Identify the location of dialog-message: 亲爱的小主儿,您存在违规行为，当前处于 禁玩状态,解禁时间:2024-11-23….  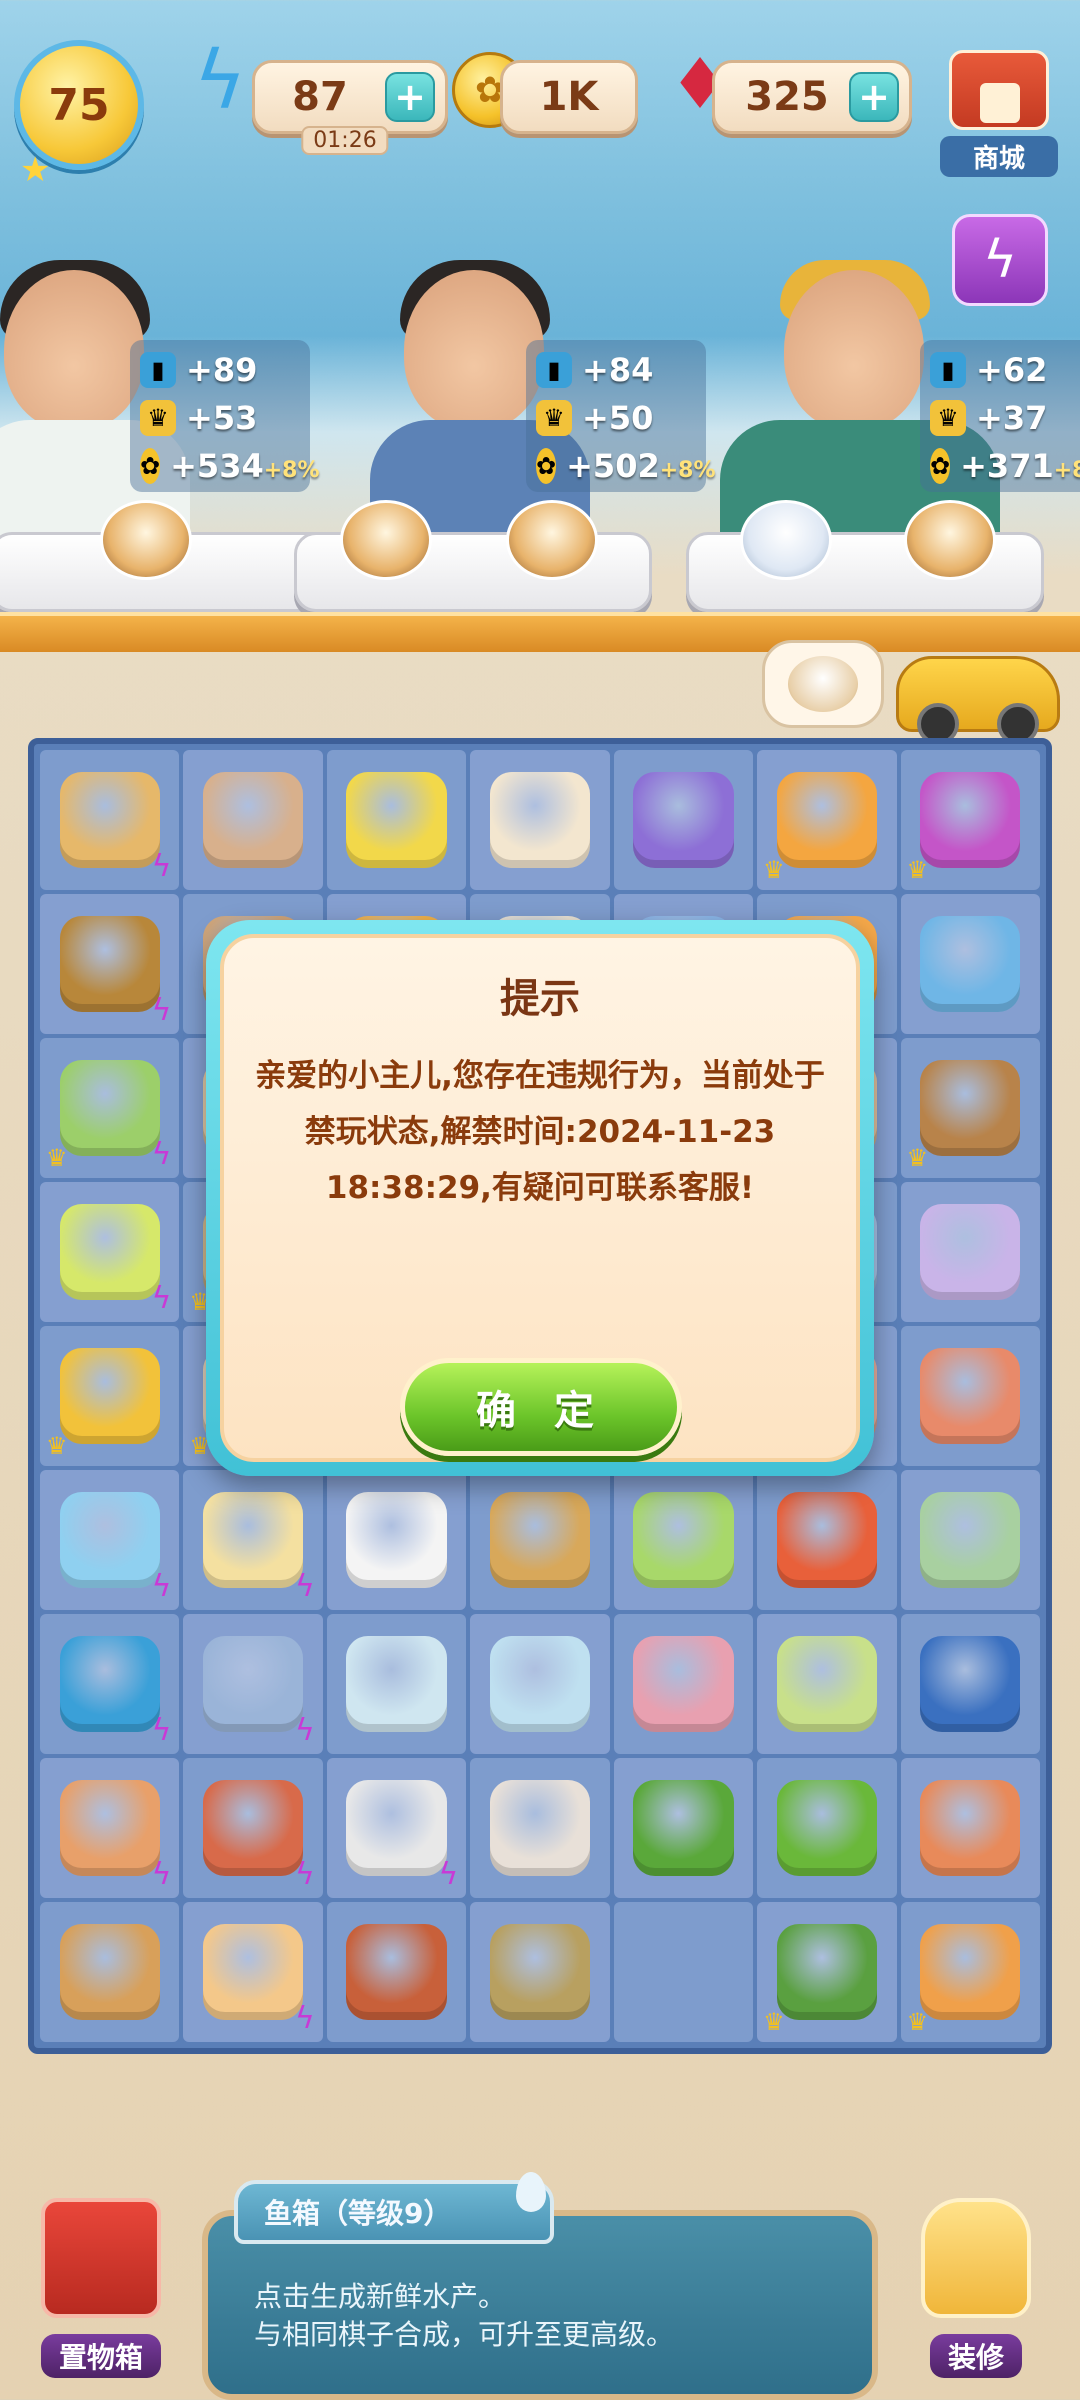
(540, 1132).